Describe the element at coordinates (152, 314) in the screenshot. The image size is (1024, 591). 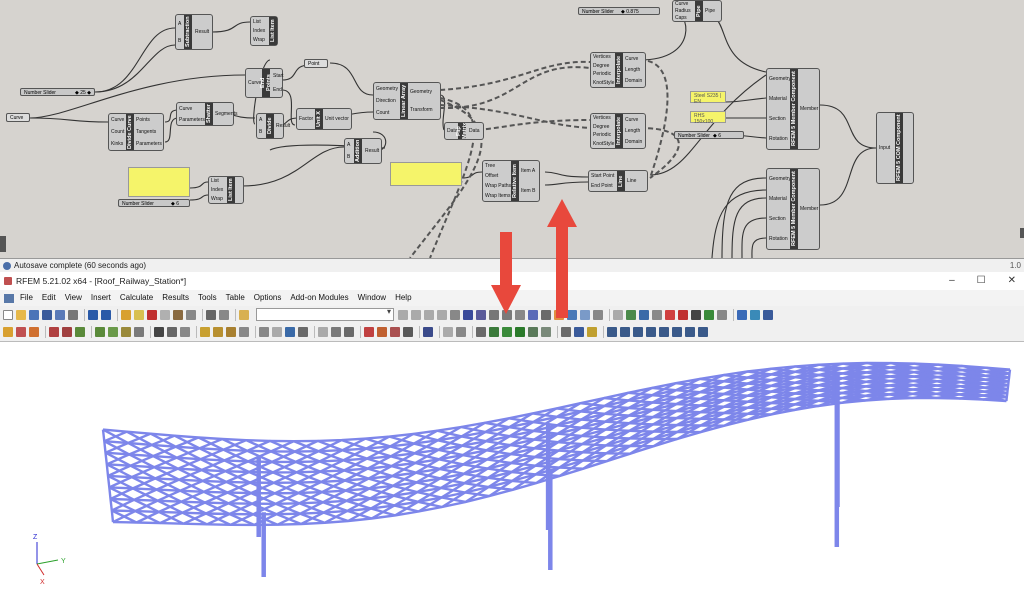
I see `zoom-icon` at that location.